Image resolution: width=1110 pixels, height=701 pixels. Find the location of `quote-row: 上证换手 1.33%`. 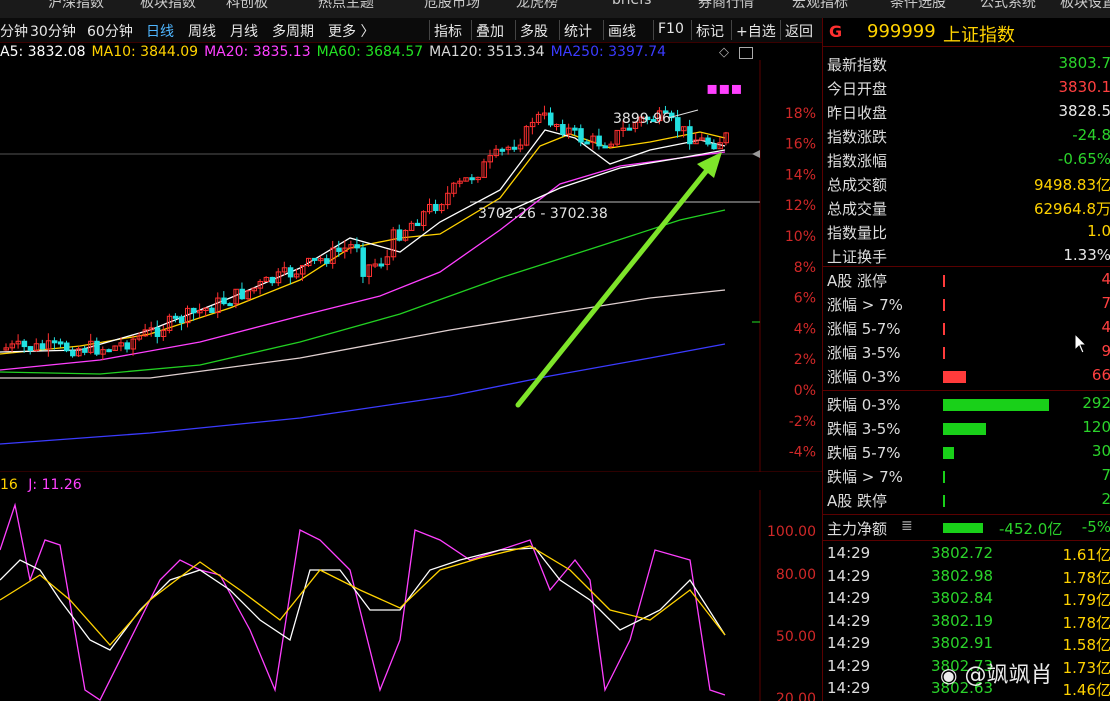

quote-row: 上证换手 1.33% is located at coordinates (968, 256).